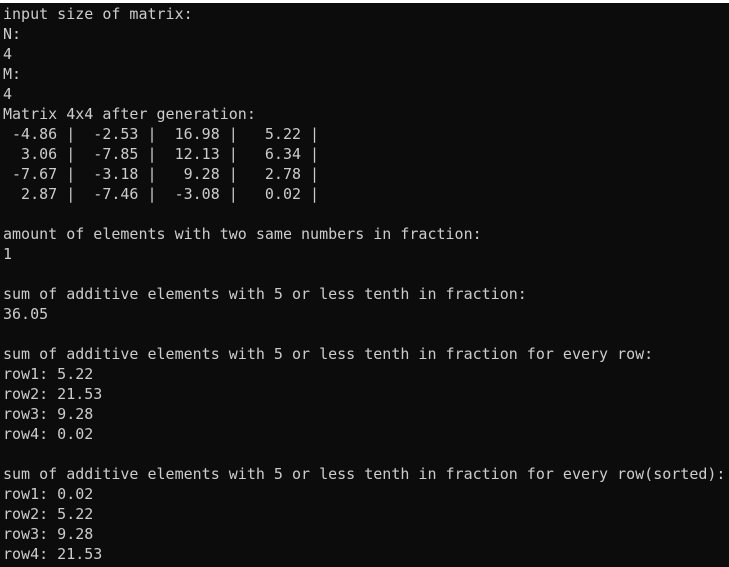 This screenshot has width=729, height=567. Describe the element at coordinates (98, 14) in the screenshot. I see `console-line-prompt-size: input size of matrix:` at that location.